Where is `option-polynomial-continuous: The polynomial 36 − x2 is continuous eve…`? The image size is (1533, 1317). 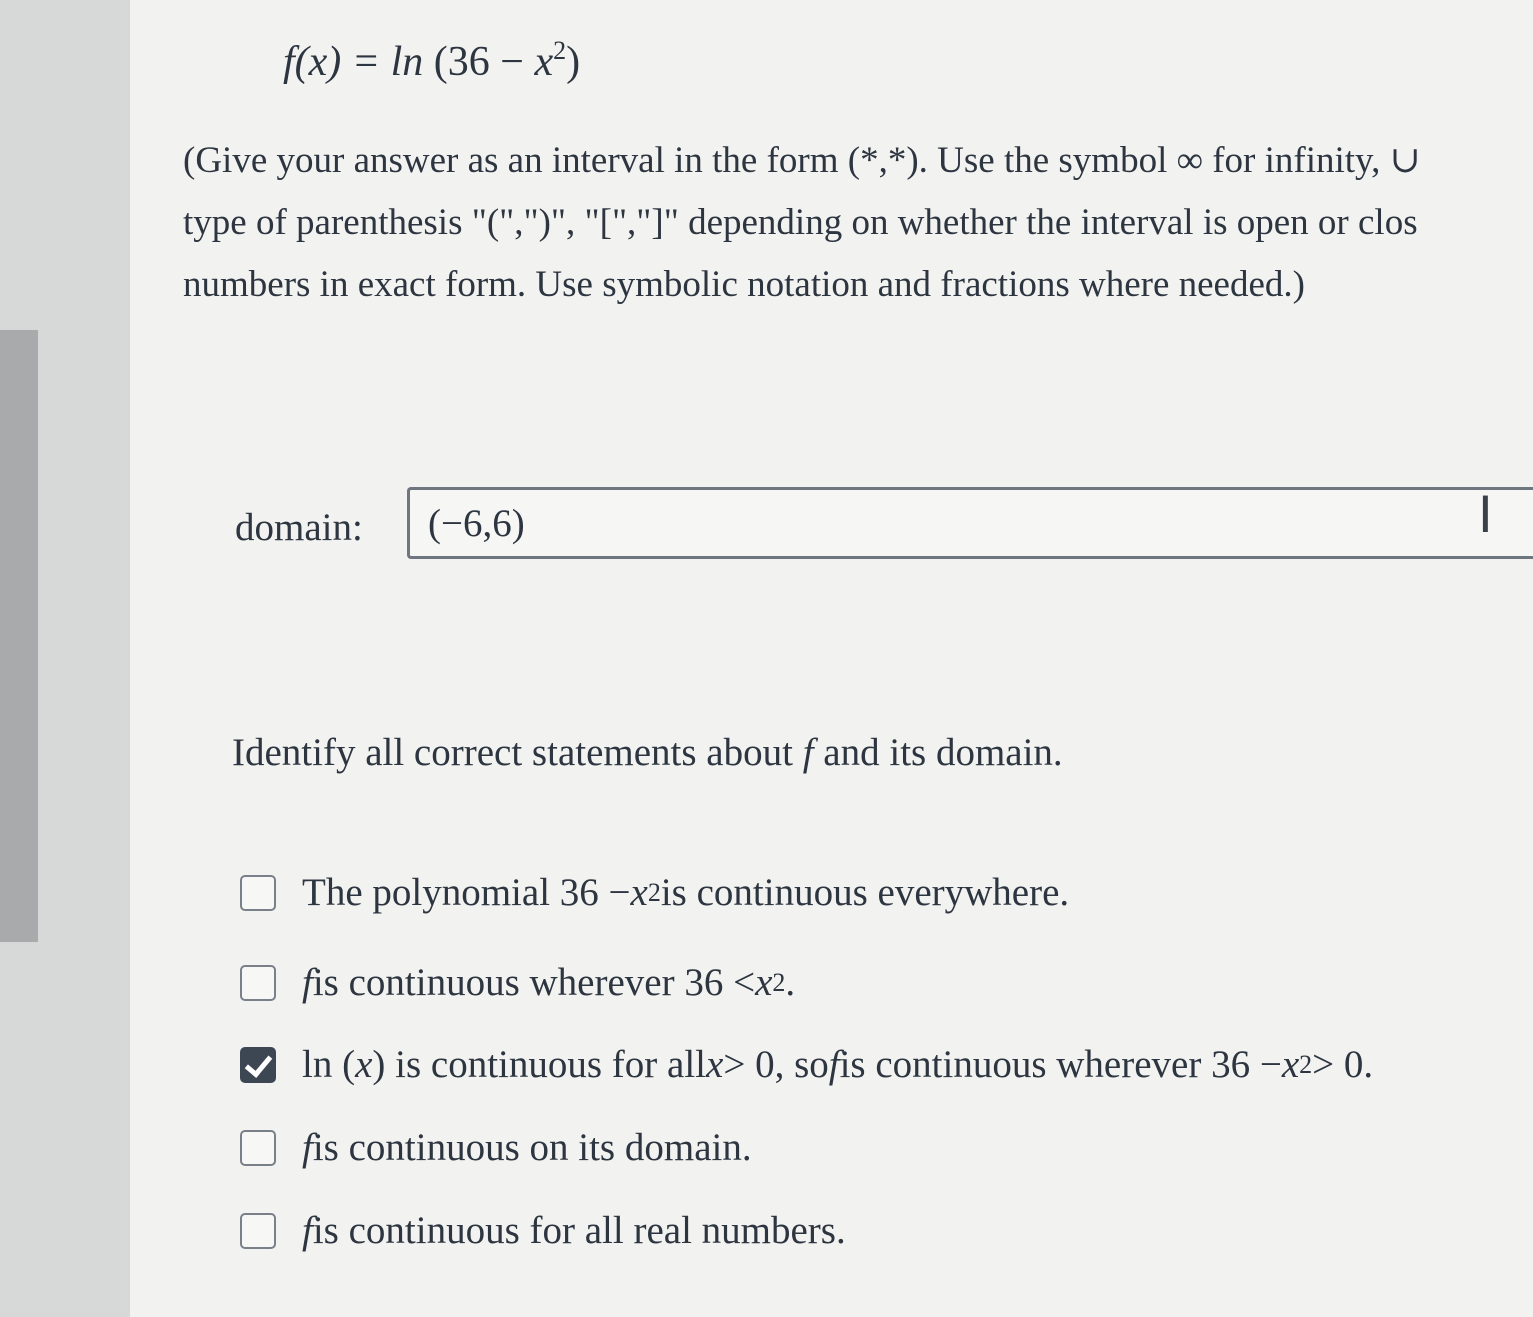
option-polynomial-continuous: The polynomial 36 − x2 is continuous eve… is located at coordinates (654, 892).